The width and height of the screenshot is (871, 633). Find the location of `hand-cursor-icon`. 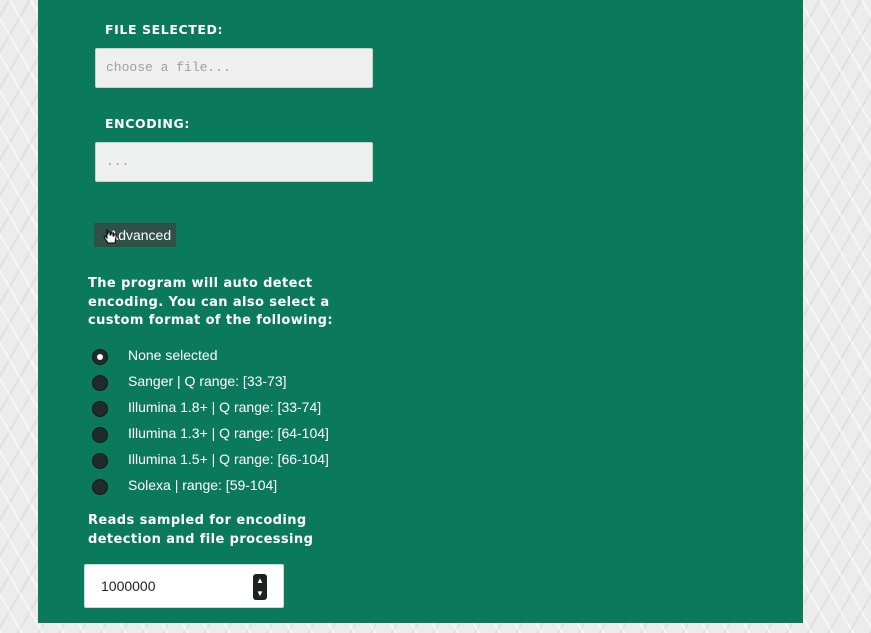

hand-cursor-icon is located at coordinates (110, 236).